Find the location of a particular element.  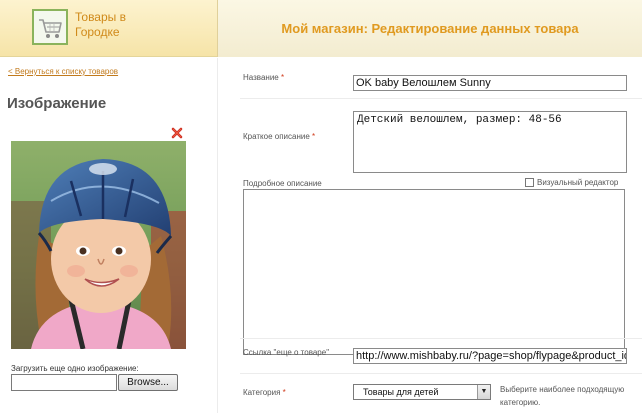

visual-editor-label: Визуальный редактор is located at coordinates (578, 182).